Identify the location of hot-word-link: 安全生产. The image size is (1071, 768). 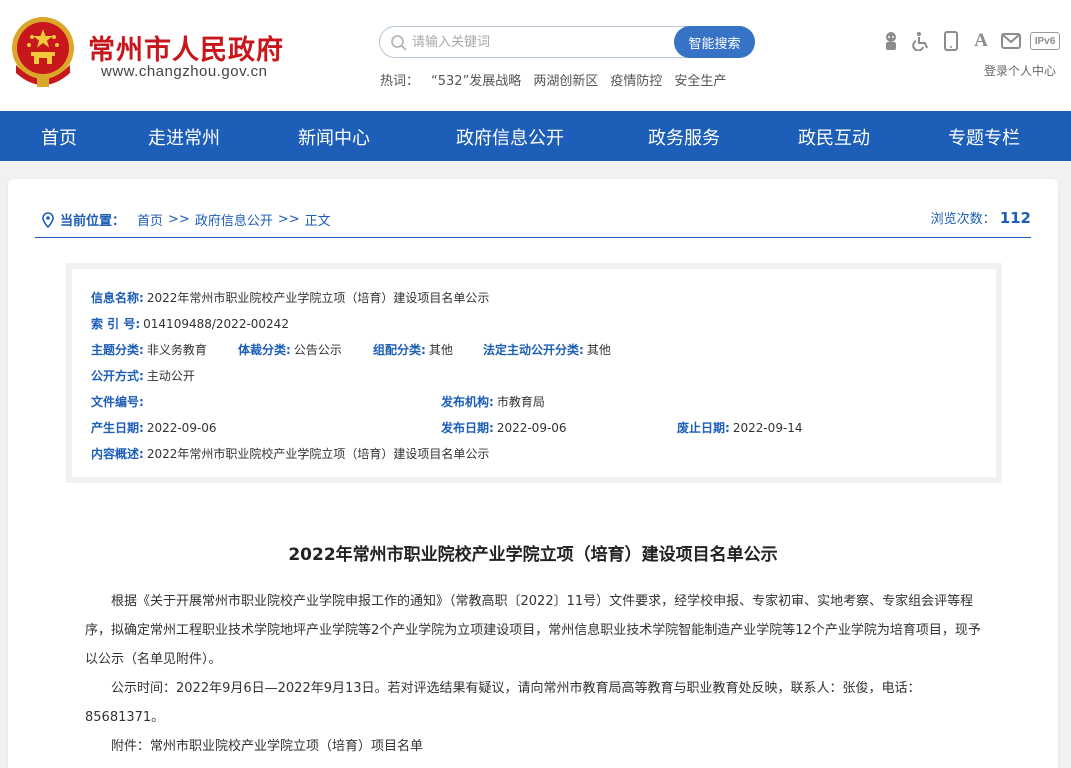
(700, 79).